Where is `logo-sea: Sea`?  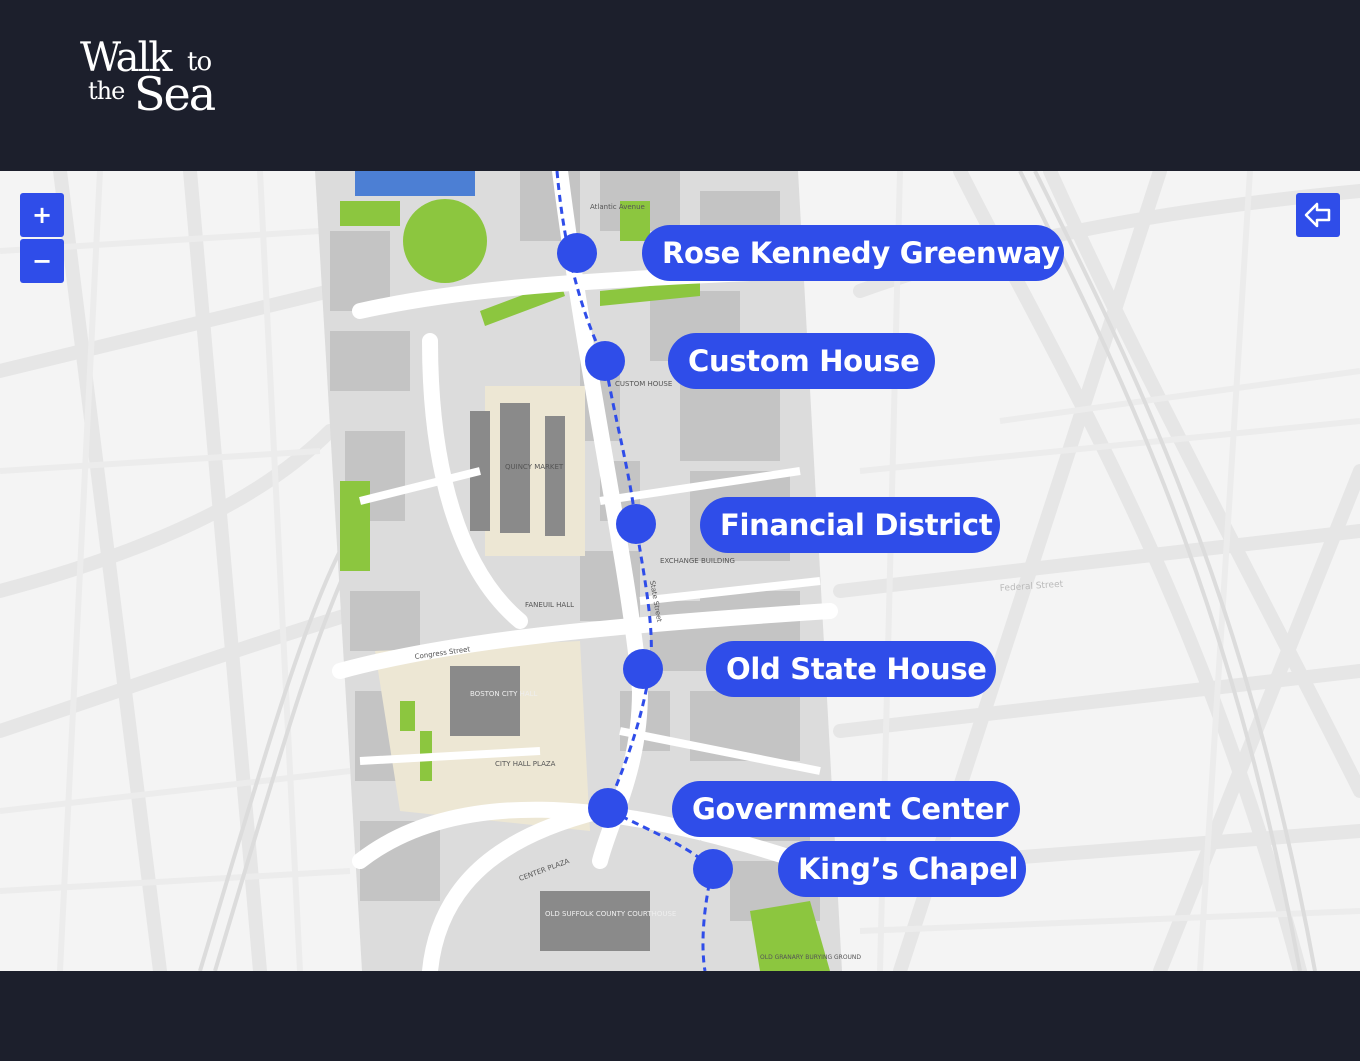
logo-sea: Sea is located at coordinates (175, 94).